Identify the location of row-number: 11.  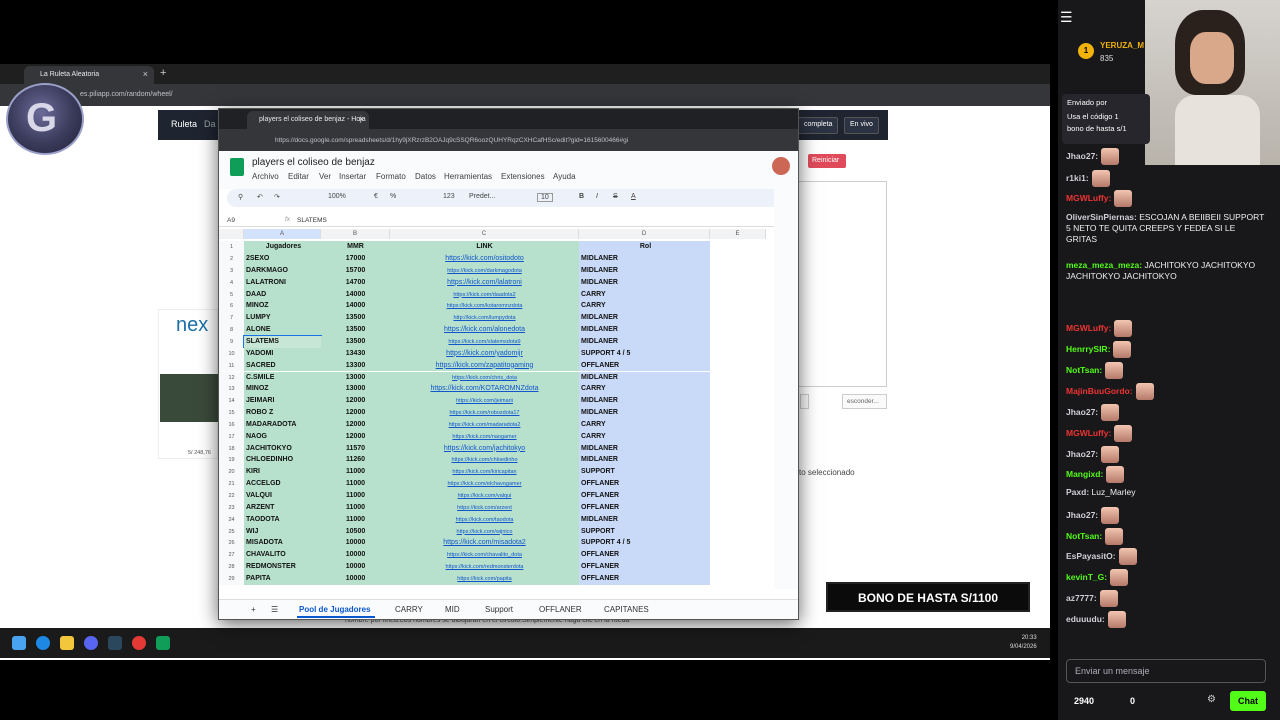
(231, 365).